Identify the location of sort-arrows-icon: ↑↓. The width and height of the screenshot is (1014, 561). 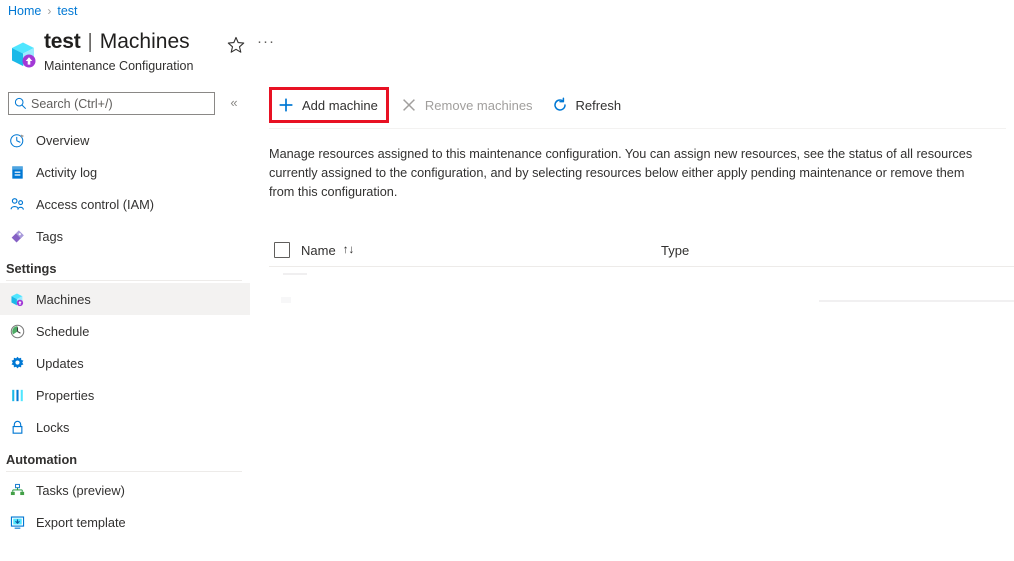
(349, 250).